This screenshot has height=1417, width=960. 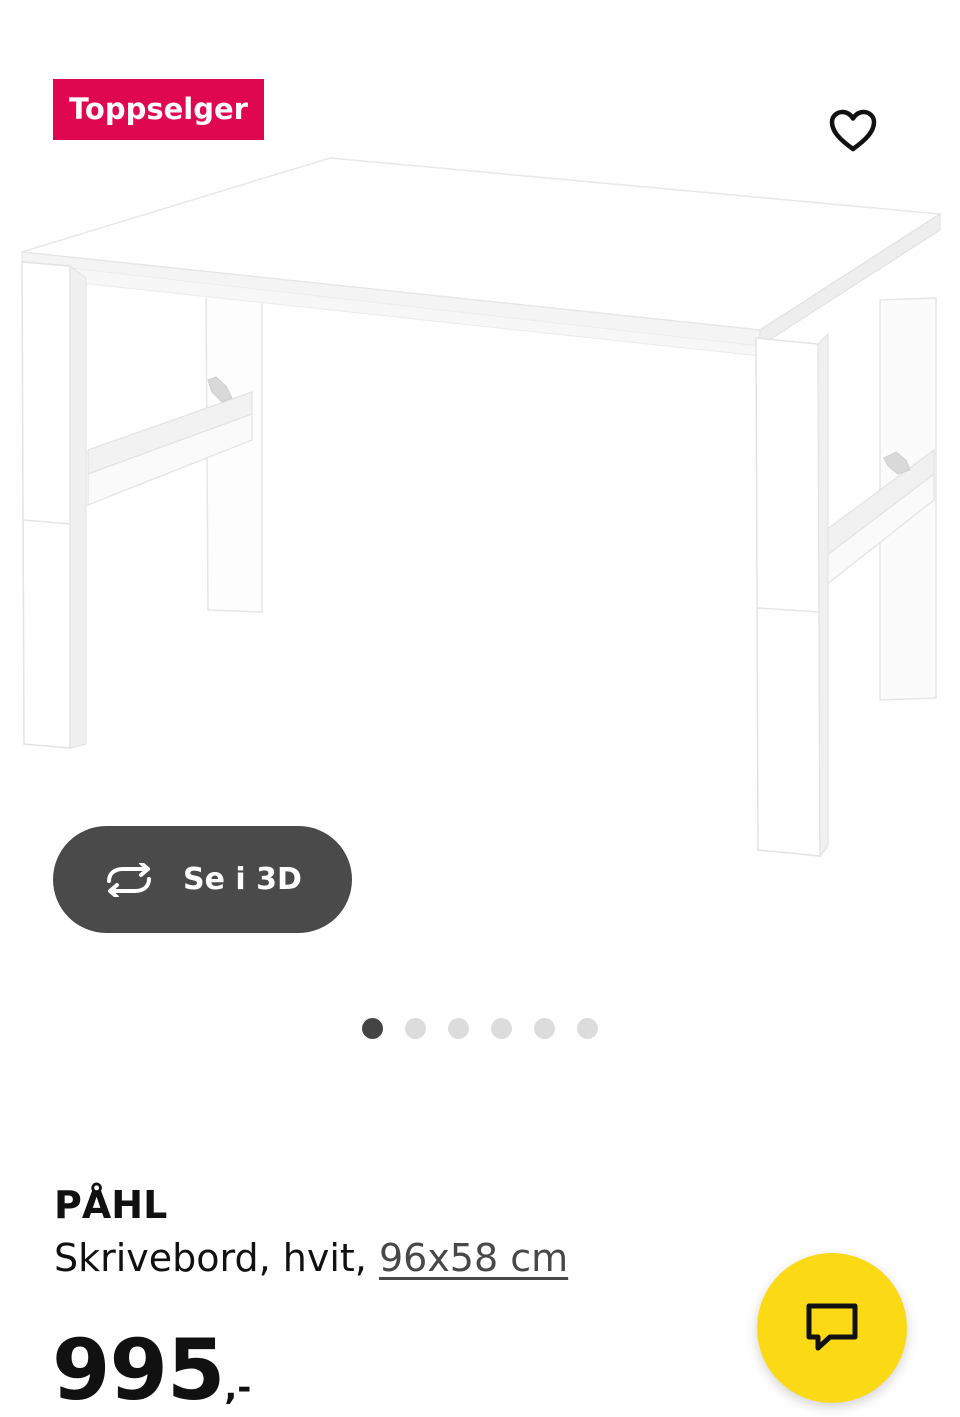 I want to click on heart-outline-icon, so click(x=853, y=132).